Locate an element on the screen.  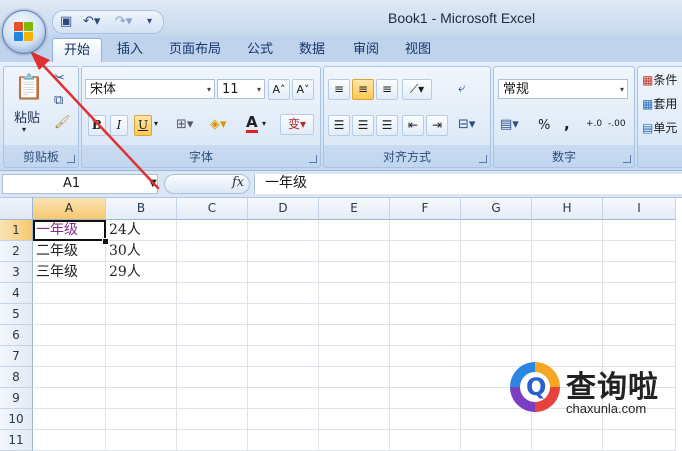
cell-e9 is located at coordinates (354, 398).